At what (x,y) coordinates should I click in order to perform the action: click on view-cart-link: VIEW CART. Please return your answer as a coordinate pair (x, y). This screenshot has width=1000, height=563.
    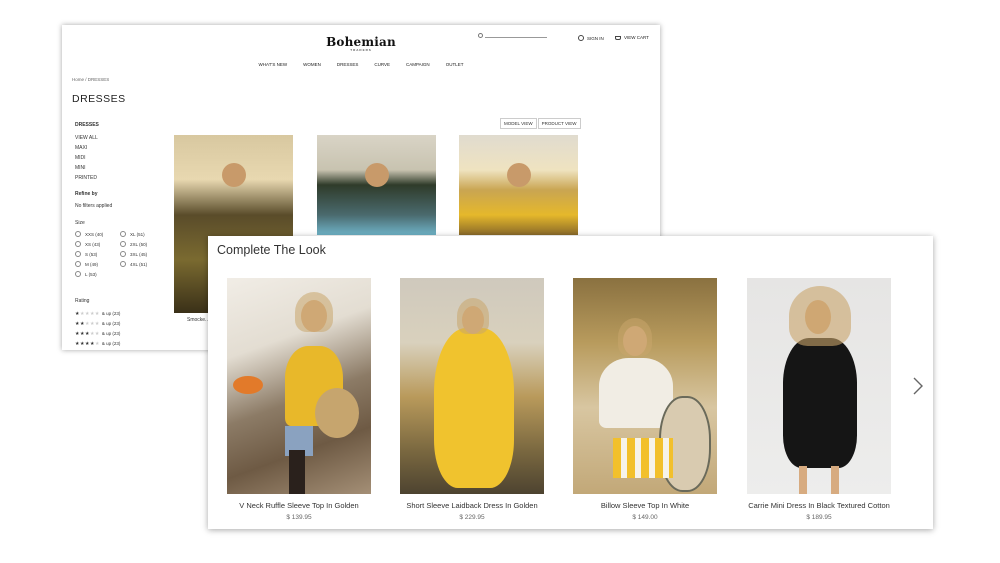
    Looking at the image, I should click on (632, 37).